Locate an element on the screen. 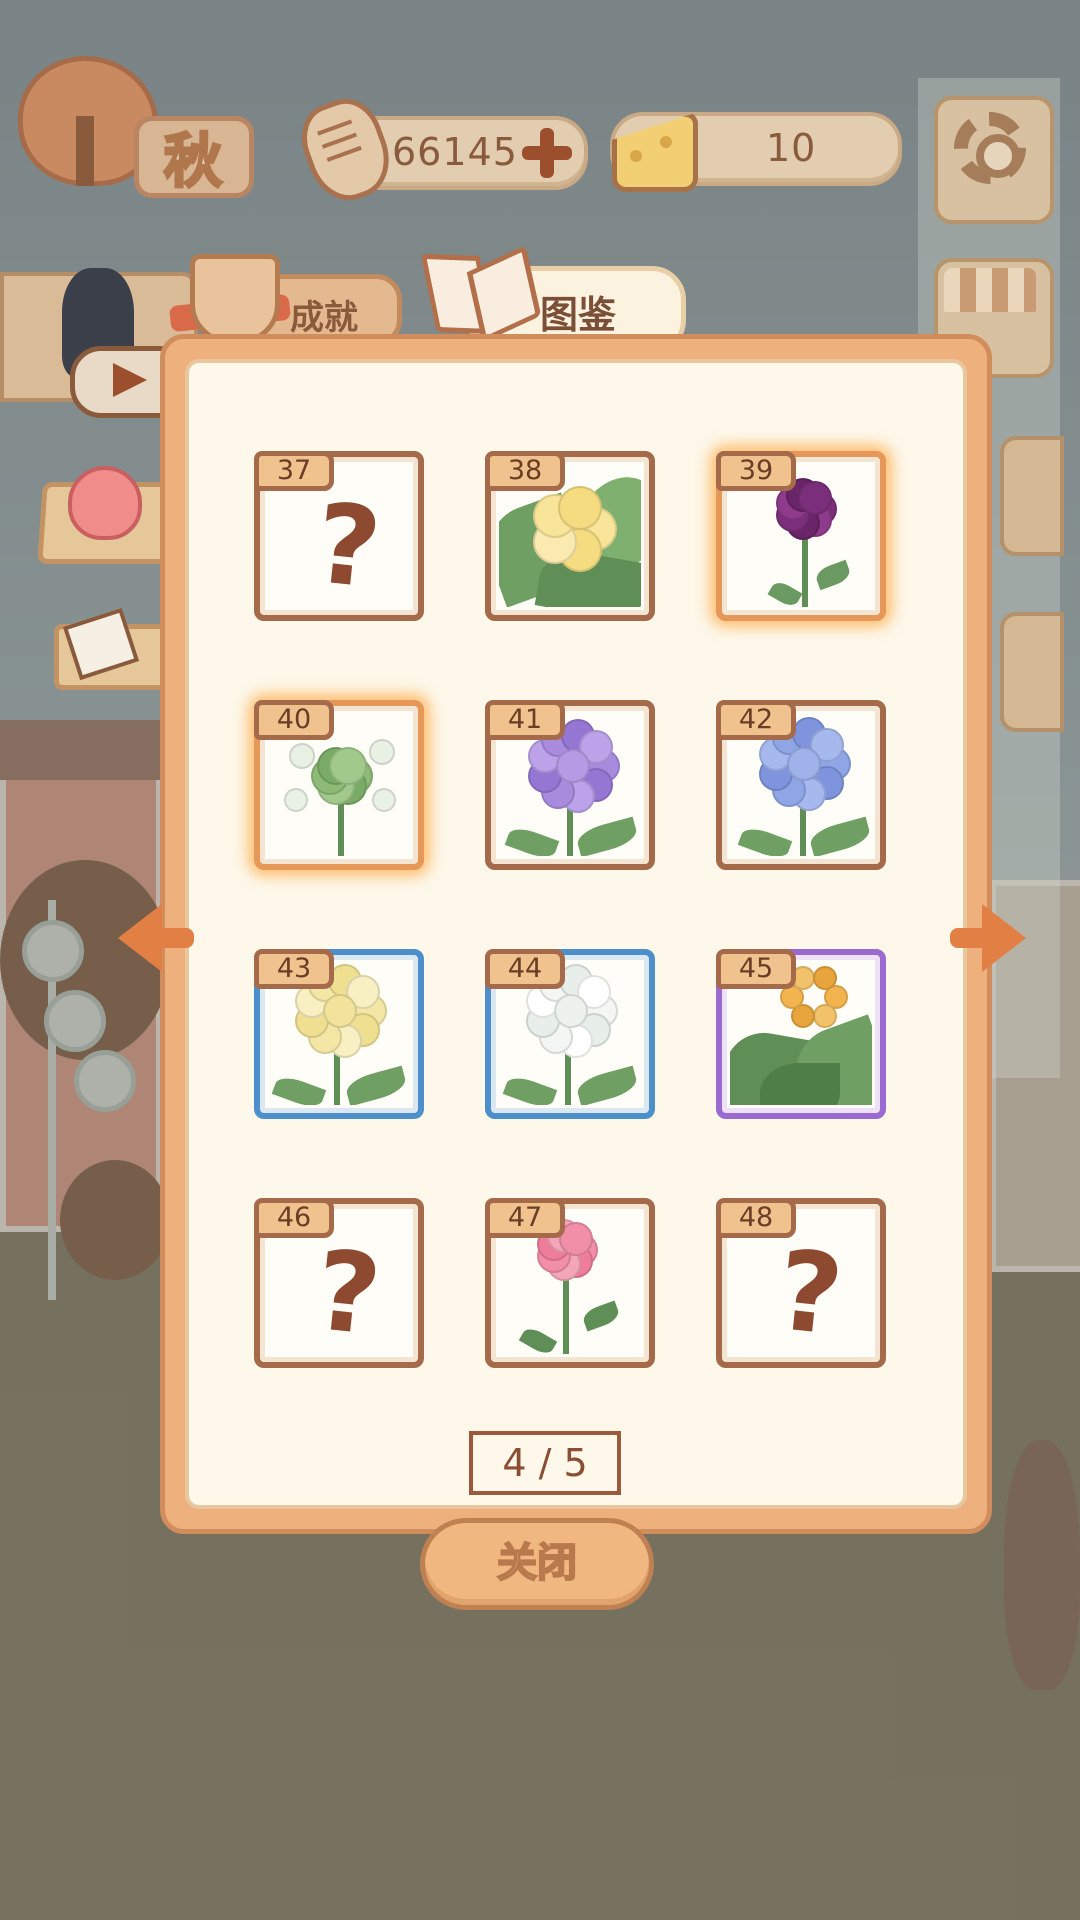 This screenshot has width=1080, height=1920. gear-icon is located at coordinates (990, 148).